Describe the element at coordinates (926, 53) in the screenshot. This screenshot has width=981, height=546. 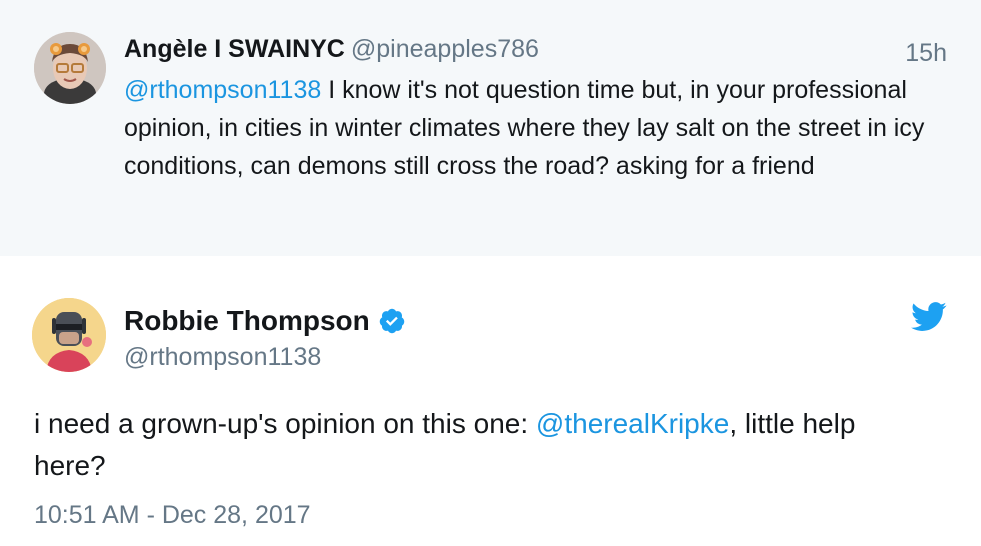
I see `reply-time-ago: 15h` at that location.